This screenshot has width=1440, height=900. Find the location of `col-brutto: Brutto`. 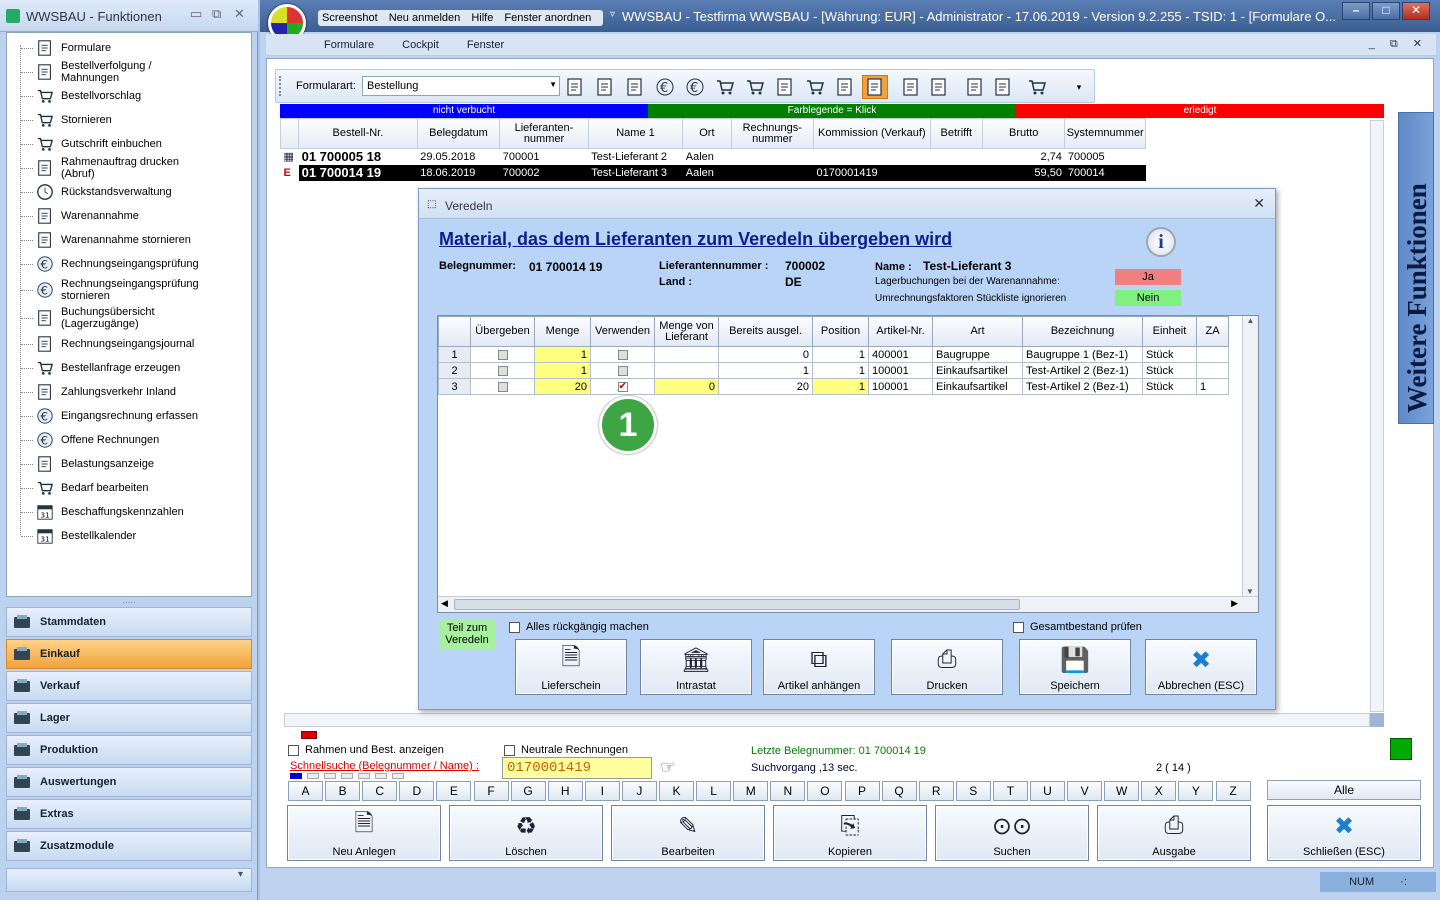

col-brutto: Brutto is located at coordinates (1023, 133).